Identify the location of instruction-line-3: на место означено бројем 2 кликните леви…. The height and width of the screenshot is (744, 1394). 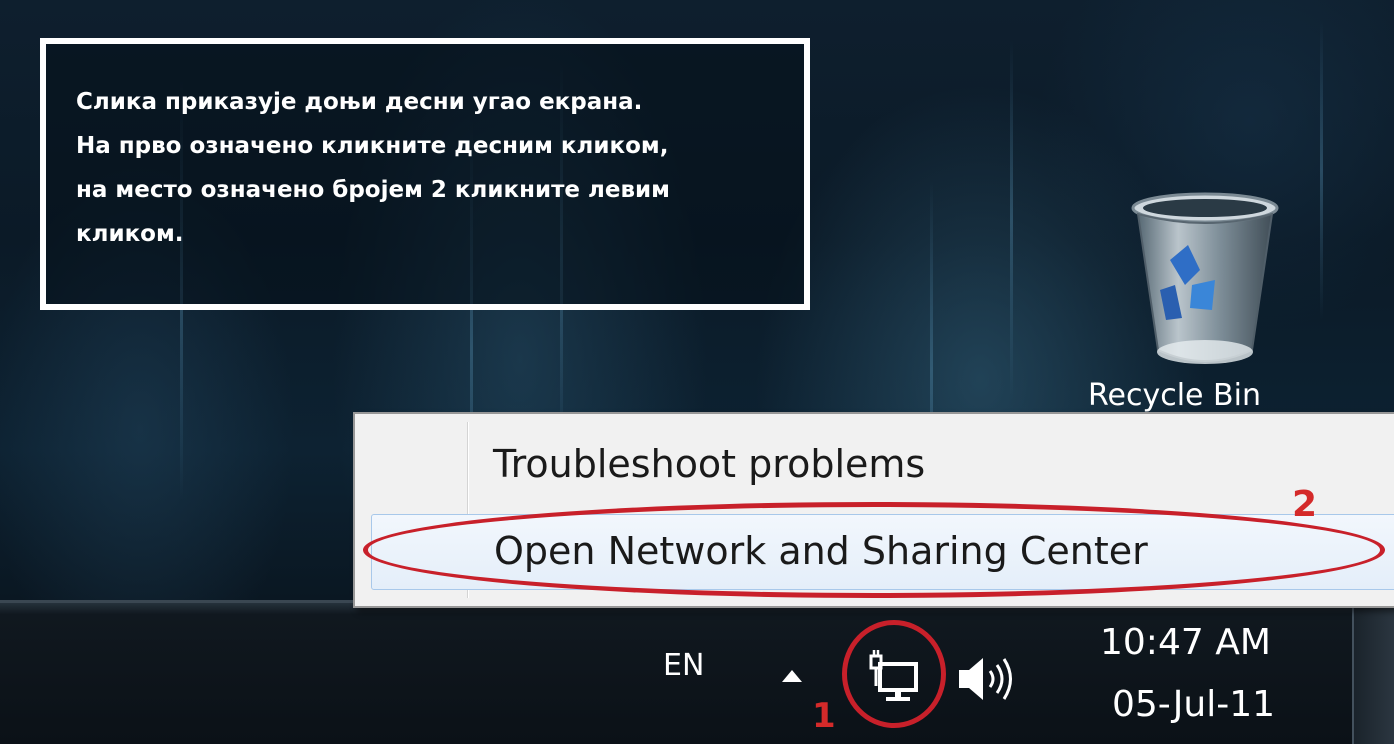
(373, 190).